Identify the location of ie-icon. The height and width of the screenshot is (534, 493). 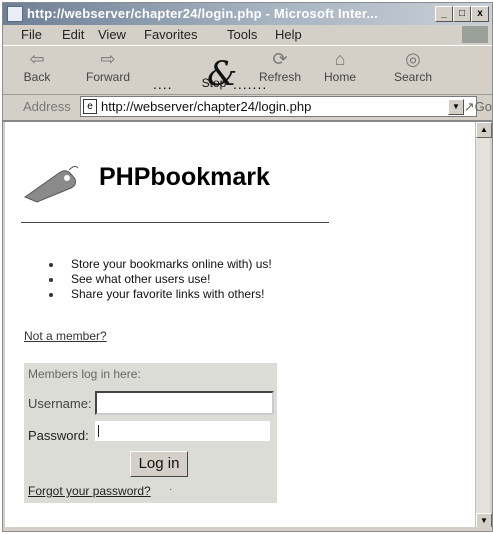
(15, 14).